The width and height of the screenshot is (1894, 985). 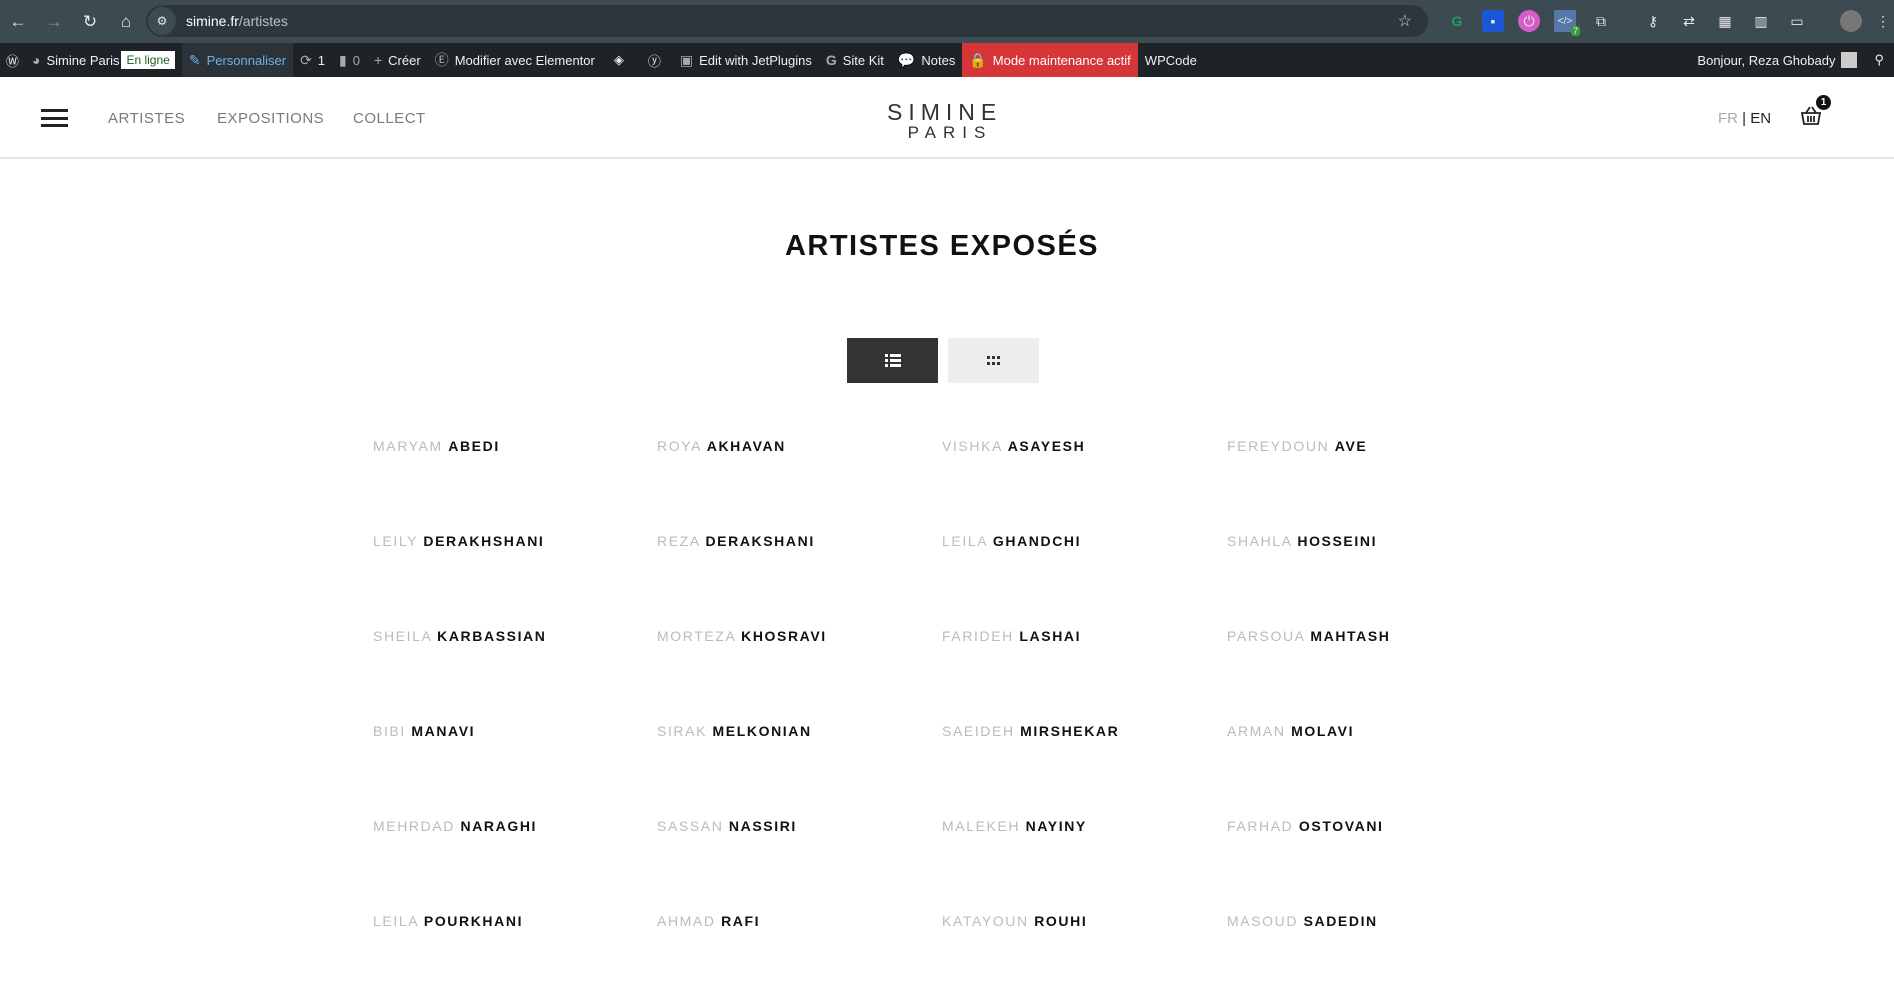 I want to click on qr-code-icon: ▦, so click(x=1725, y=21).